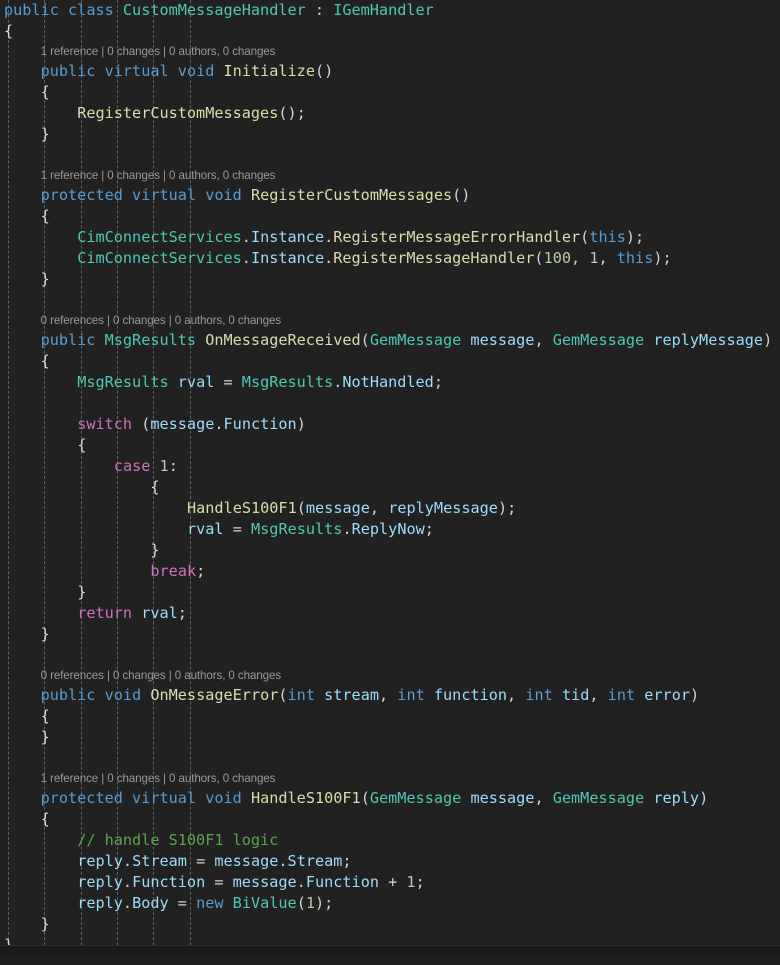 The image size is (780, 965). Describe the element at coordinates (390, 903) in the screenshot. I see `code-line: reply.Body = new BiValue(1);` at that location.